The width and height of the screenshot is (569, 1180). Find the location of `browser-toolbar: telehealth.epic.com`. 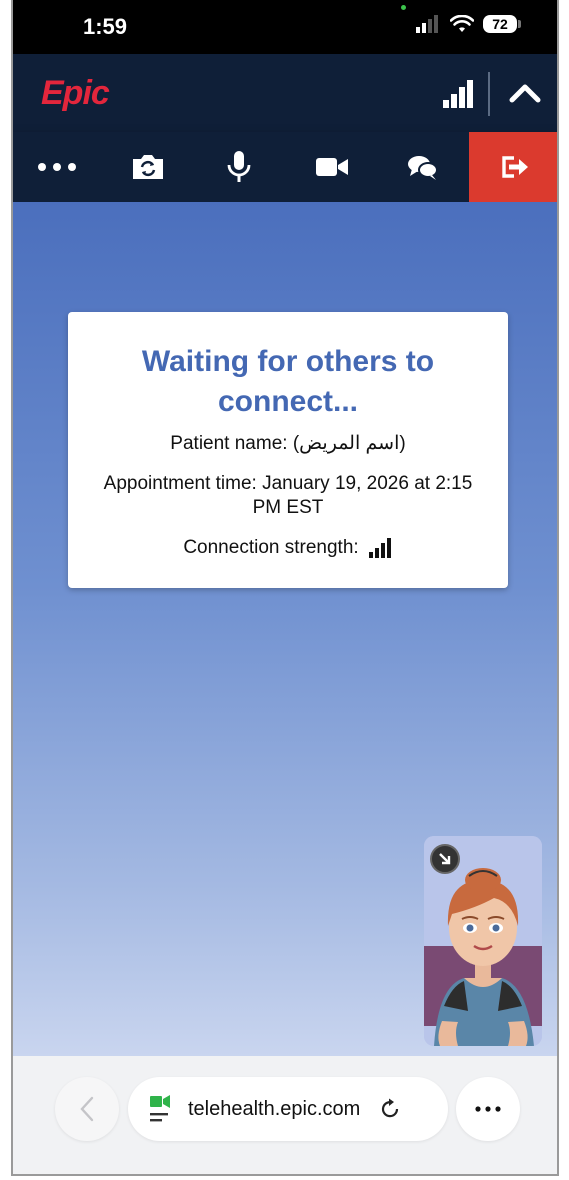

browser-toolbar: telehealth.epic.com is located at coordinates (285, 1115).